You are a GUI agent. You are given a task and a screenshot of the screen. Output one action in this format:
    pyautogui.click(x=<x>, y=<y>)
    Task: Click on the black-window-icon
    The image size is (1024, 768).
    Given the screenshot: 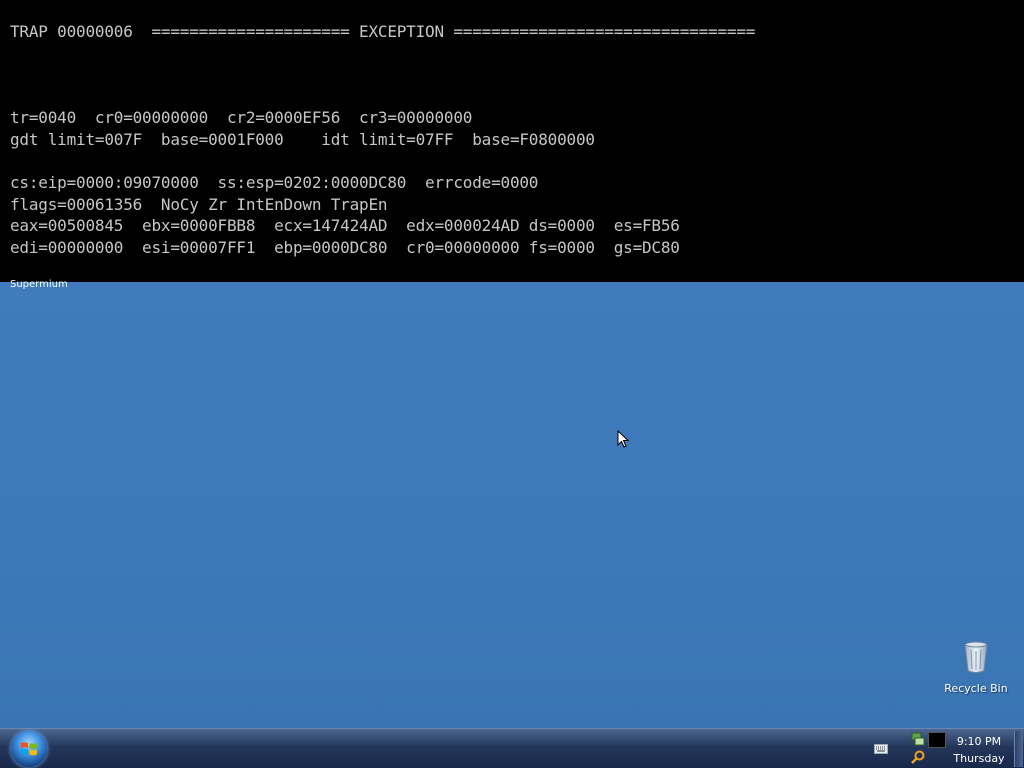 What is the action you would take?
    pyautogui.click(x=937, y=740)
    